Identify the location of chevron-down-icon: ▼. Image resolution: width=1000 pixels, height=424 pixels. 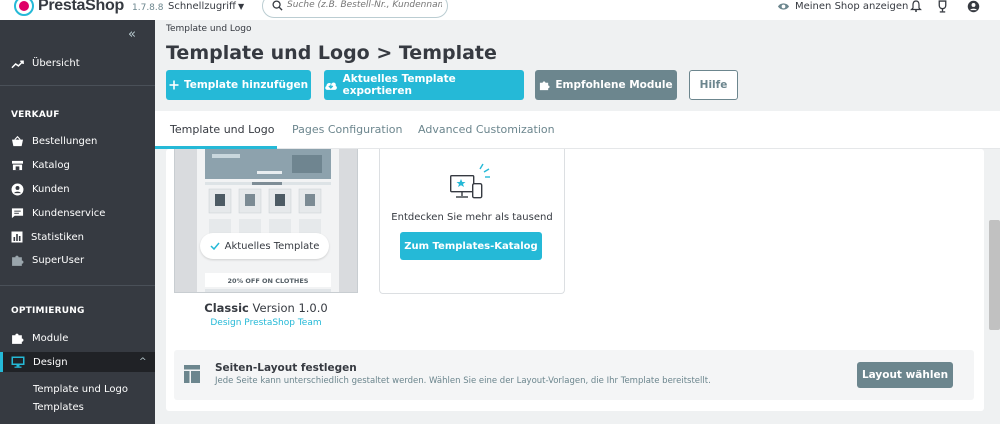
(241, 6).